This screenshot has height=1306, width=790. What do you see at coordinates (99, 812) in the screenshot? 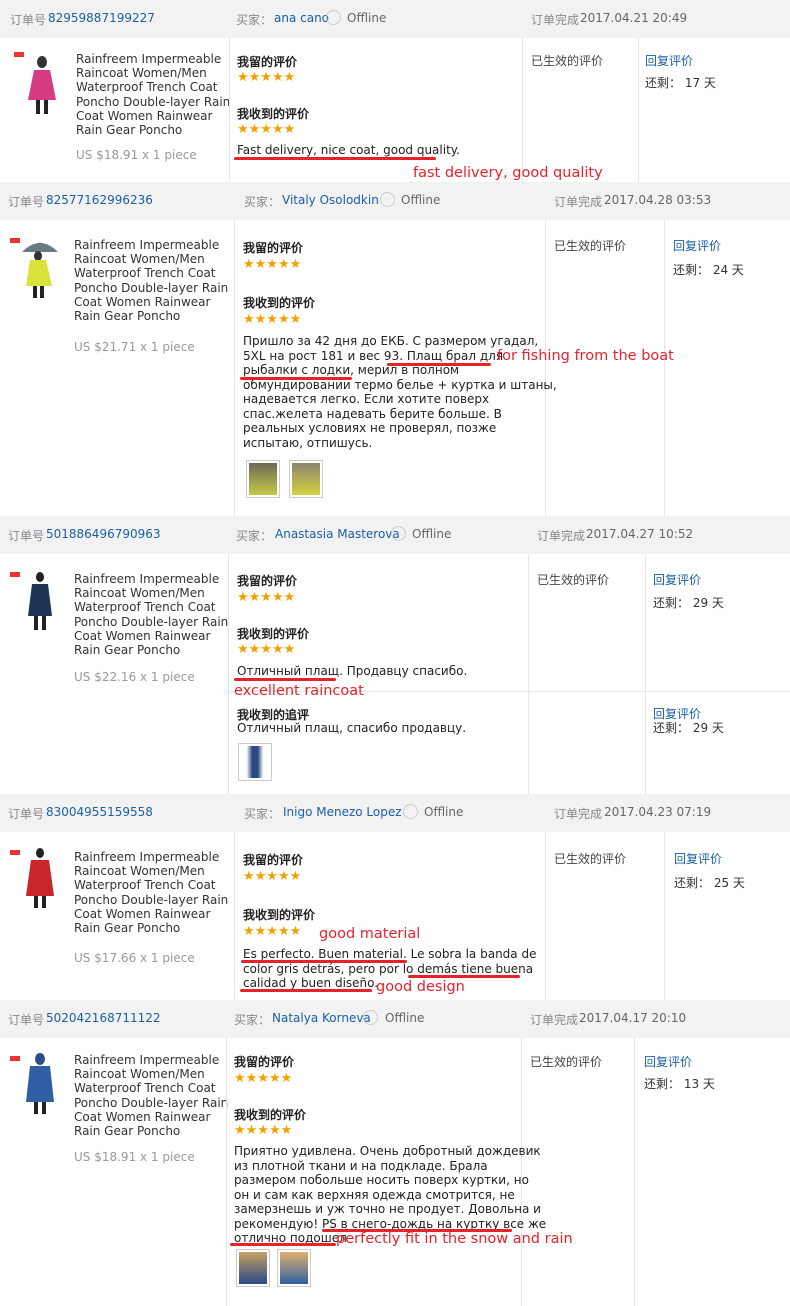
I see `order-number-link: 83004955159558` at bounding box center [99, 812].